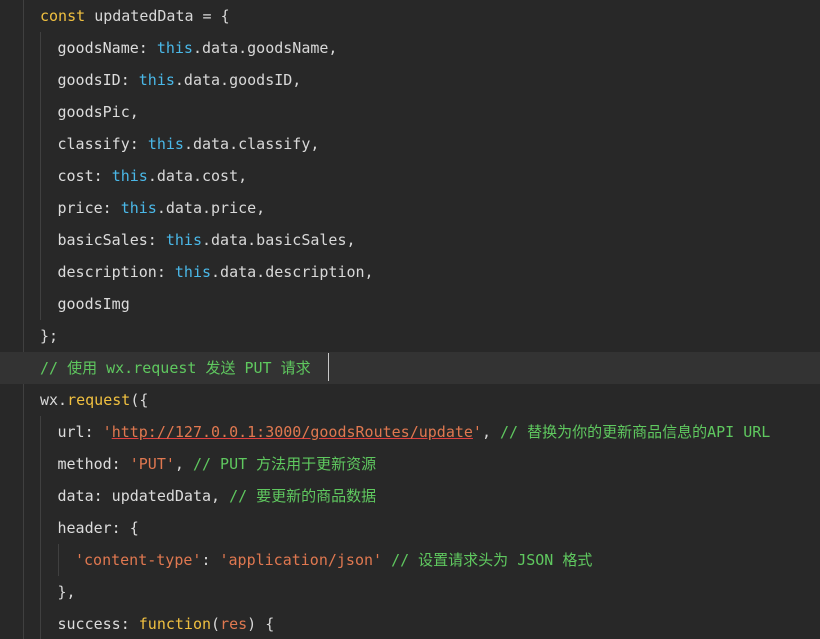 This screenshot has height=639, width=820. I want to click on code-text: };, so click(49, 336).